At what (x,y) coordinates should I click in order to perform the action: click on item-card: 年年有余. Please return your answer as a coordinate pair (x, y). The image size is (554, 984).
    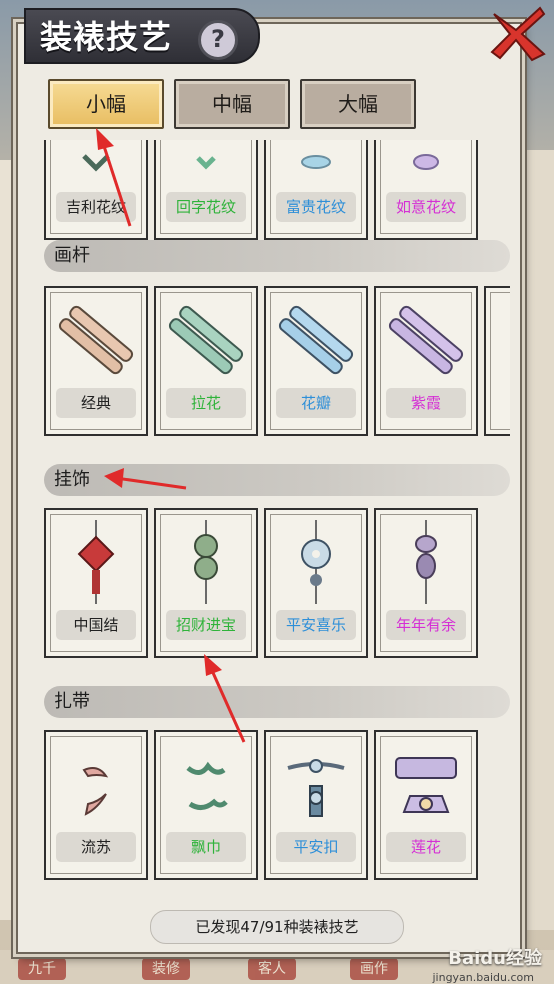
    Looking at the image, I should click on (426, 583).